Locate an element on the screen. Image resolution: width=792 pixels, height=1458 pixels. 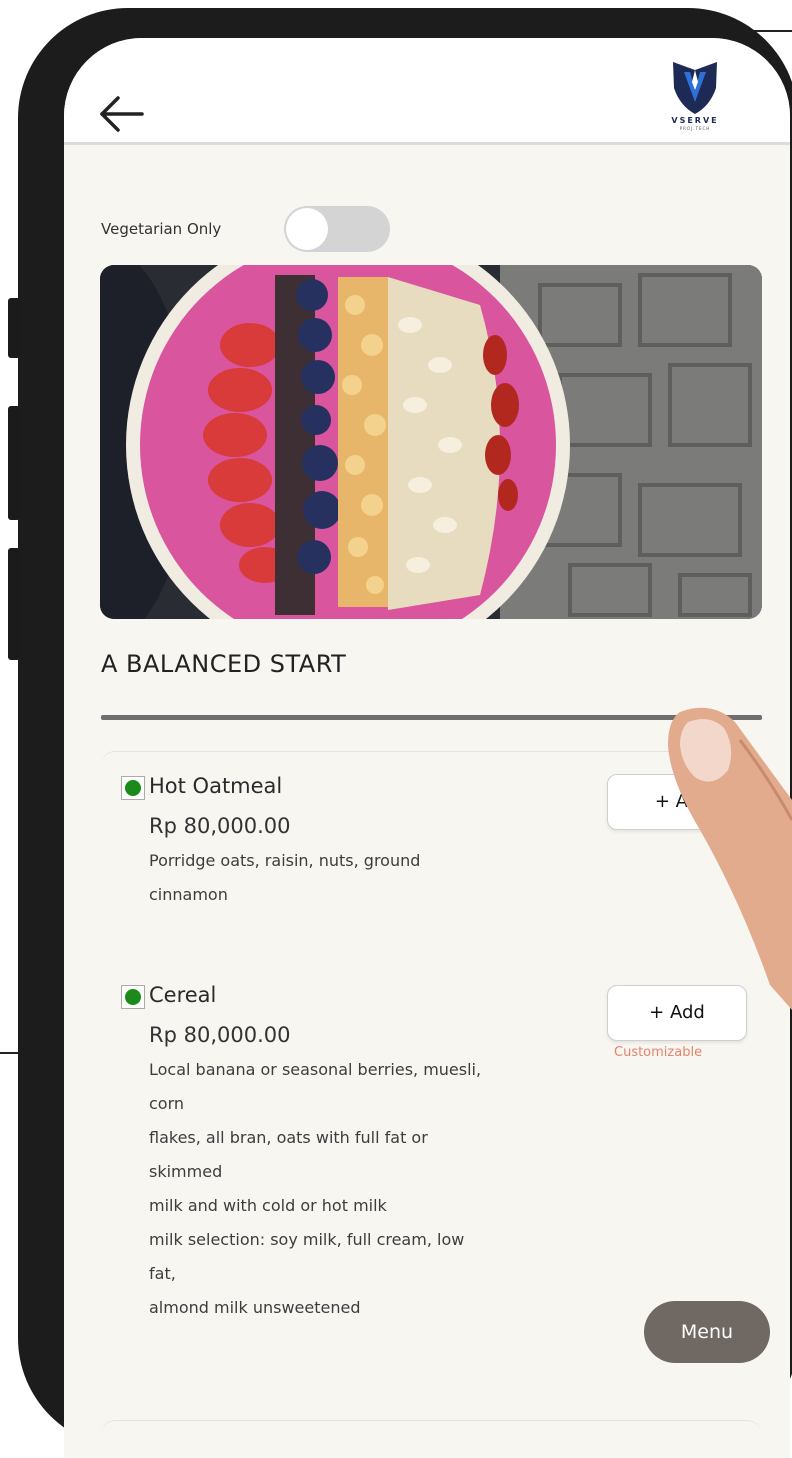
item-name: Hot Oatmeal is located at coordinates (216, 786).